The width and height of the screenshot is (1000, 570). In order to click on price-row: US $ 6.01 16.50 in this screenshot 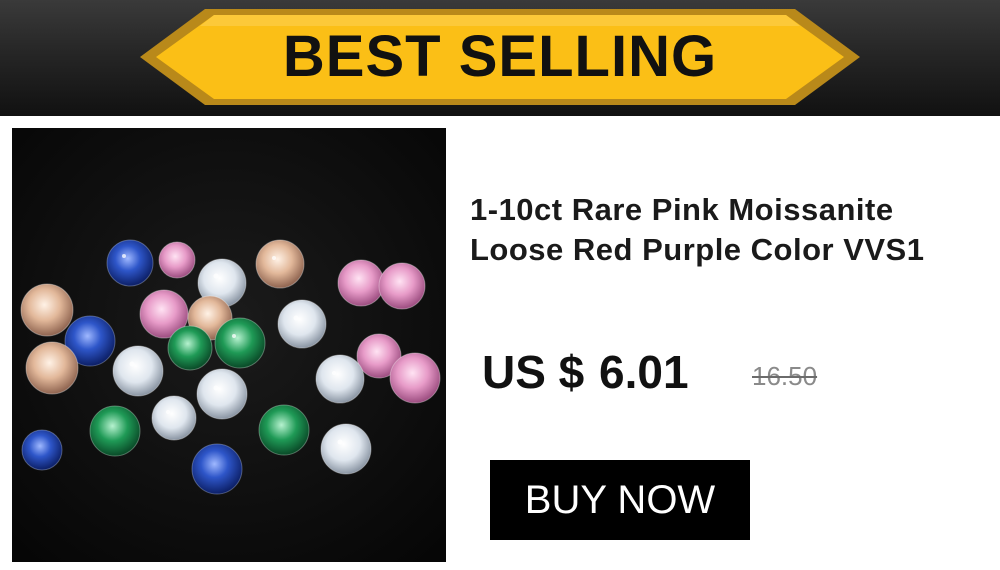, I will do `click(732, 372)`.